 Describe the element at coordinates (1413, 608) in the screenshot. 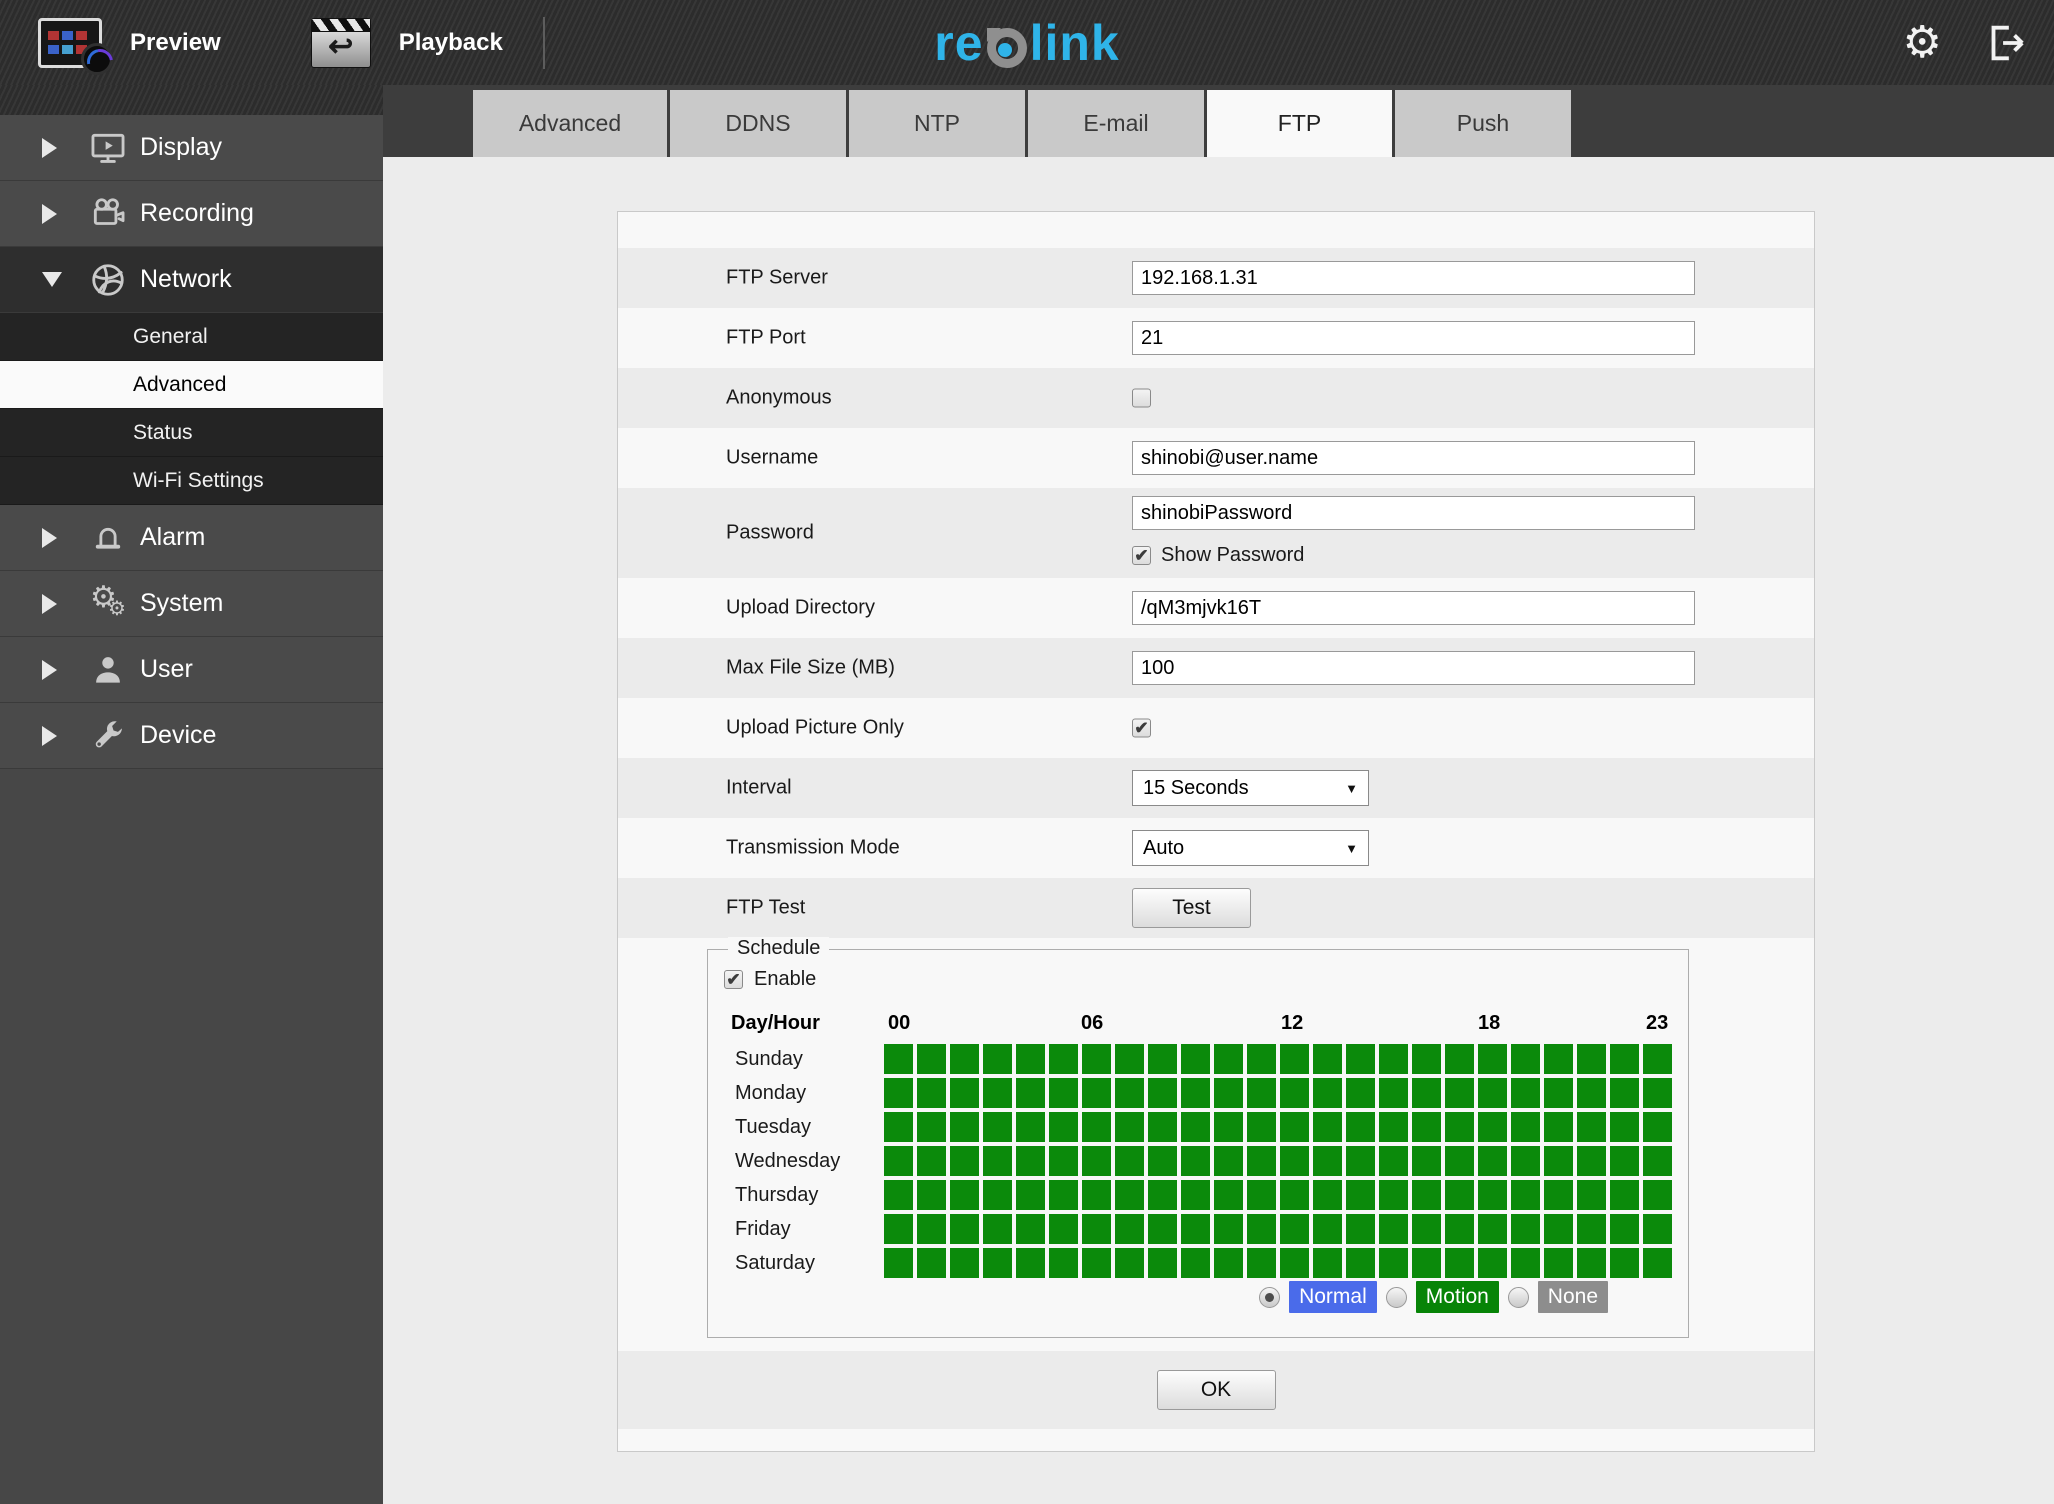

I see `upload-directory-input` at that location.